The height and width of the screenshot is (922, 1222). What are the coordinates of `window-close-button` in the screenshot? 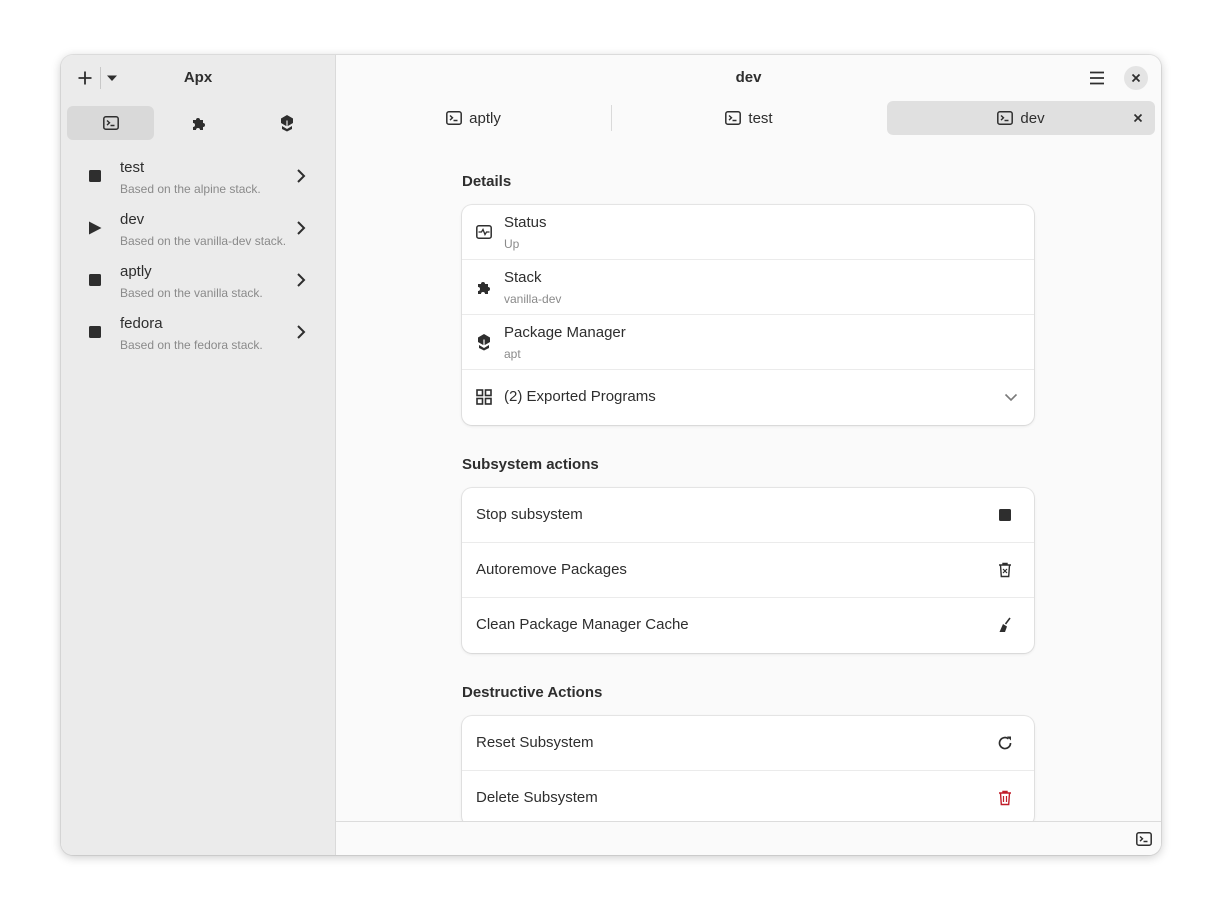 It's located at (1136, 78).